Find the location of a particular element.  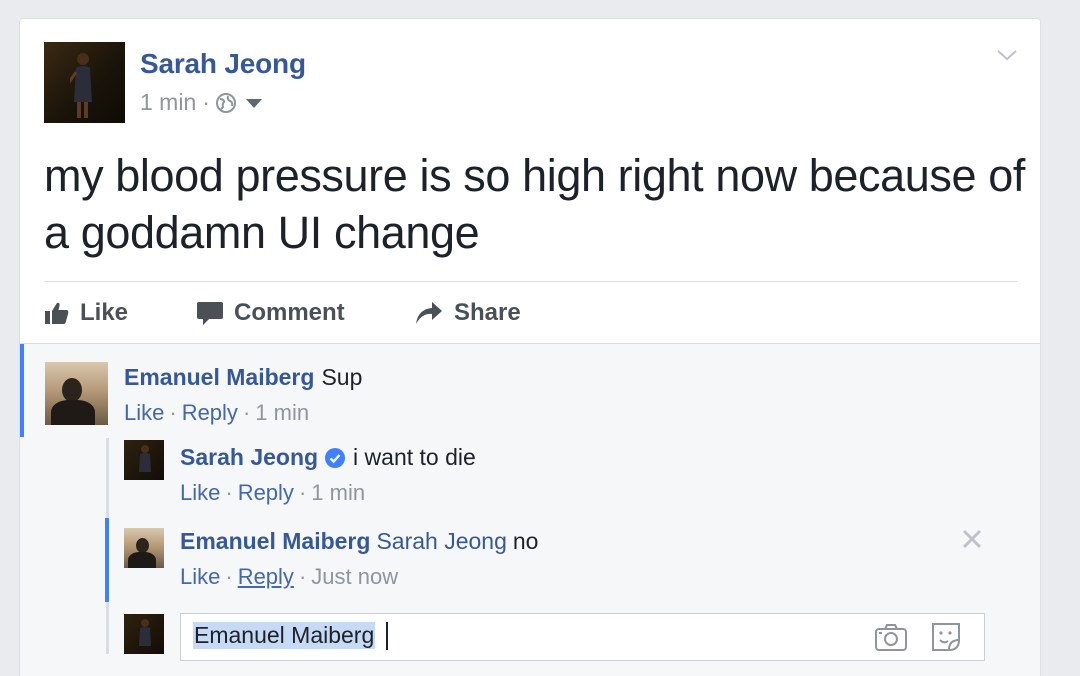

thumbs-up-icon is located at coordinates (57, 313).